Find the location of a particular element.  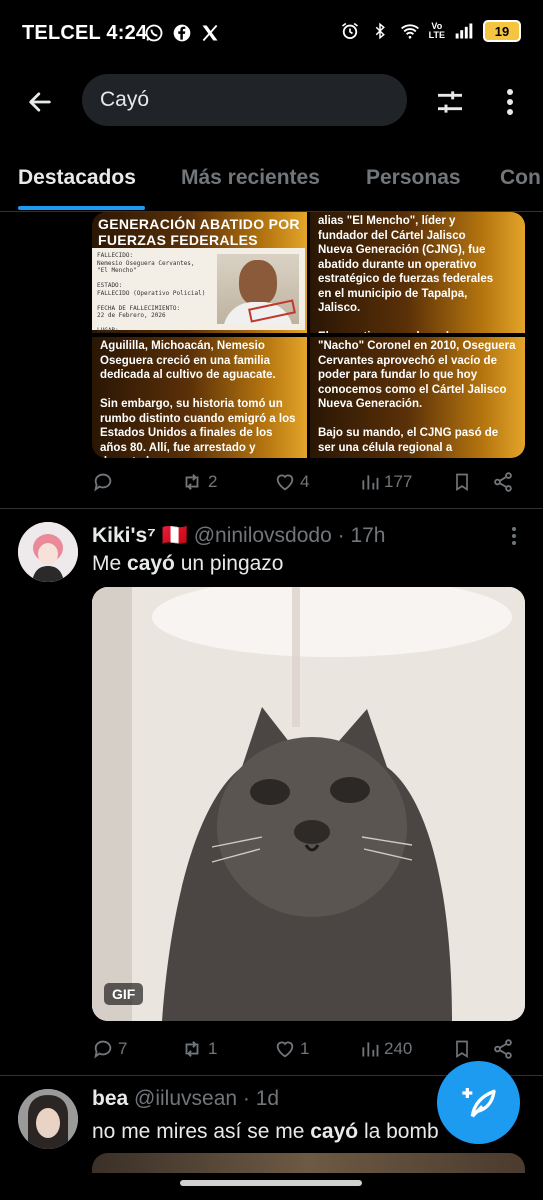

more-options-button is located at coordinates (510, 102).